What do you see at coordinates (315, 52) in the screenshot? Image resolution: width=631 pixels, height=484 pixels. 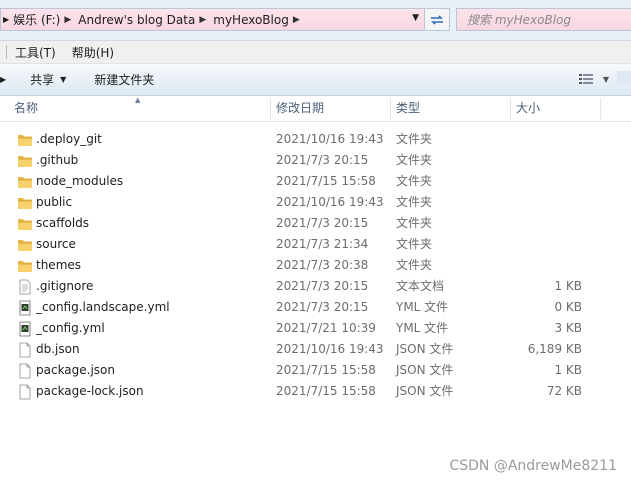 I see `menu-bar: 工具(T) 帮助(H)` at bounding box center [315, 52].